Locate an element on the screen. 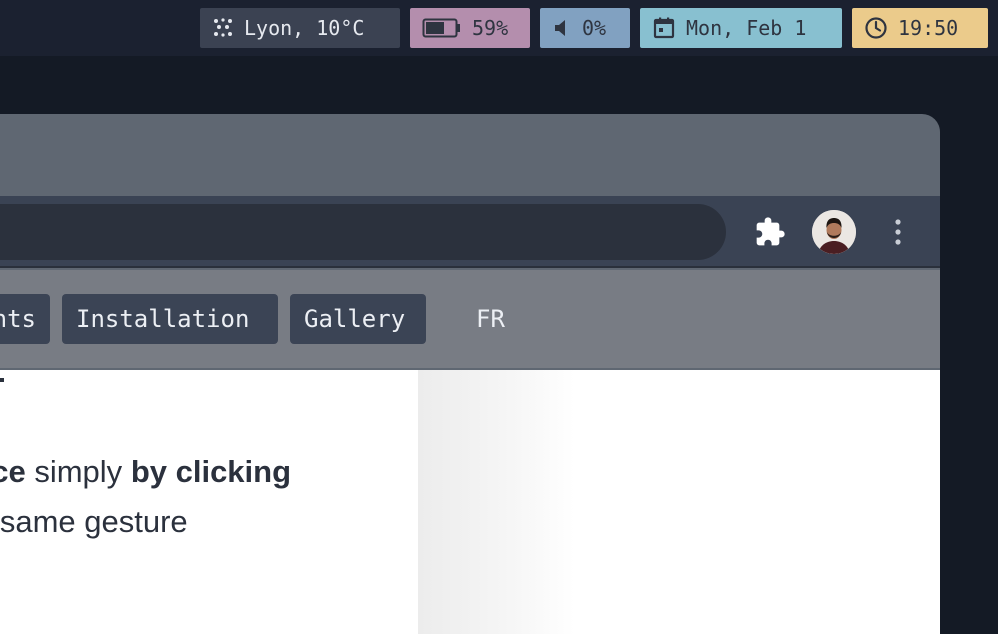 The image size is (998, 634). weather-icon is located at coordinates (223, 27).